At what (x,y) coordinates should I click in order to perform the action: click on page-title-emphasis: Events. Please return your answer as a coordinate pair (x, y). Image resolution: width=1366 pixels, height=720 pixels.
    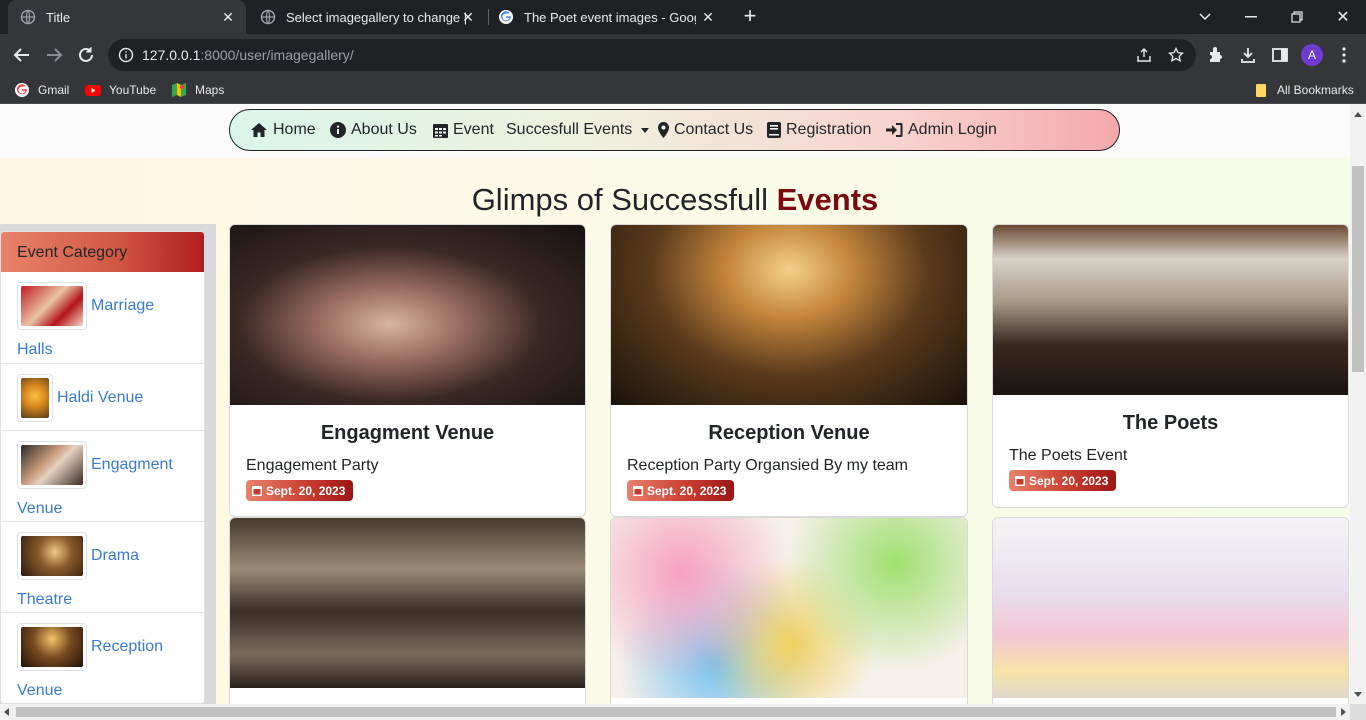
    Looking at the image, I should click on (827, 199).